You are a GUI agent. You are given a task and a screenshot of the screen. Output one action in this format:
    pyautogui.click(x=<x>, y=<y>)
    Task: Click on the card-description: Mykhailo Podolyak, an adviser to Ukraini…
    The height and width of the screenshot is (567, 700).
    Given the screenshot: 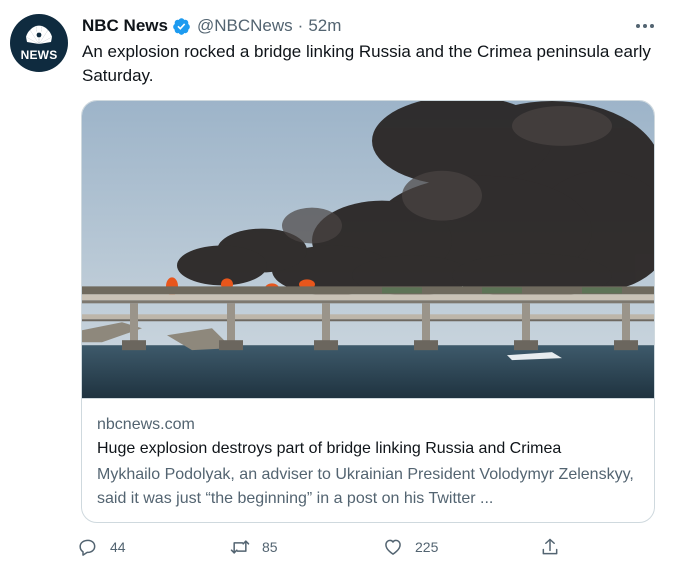 What is the action you would take?
    pyautogui.click(x=365, y=486)
    